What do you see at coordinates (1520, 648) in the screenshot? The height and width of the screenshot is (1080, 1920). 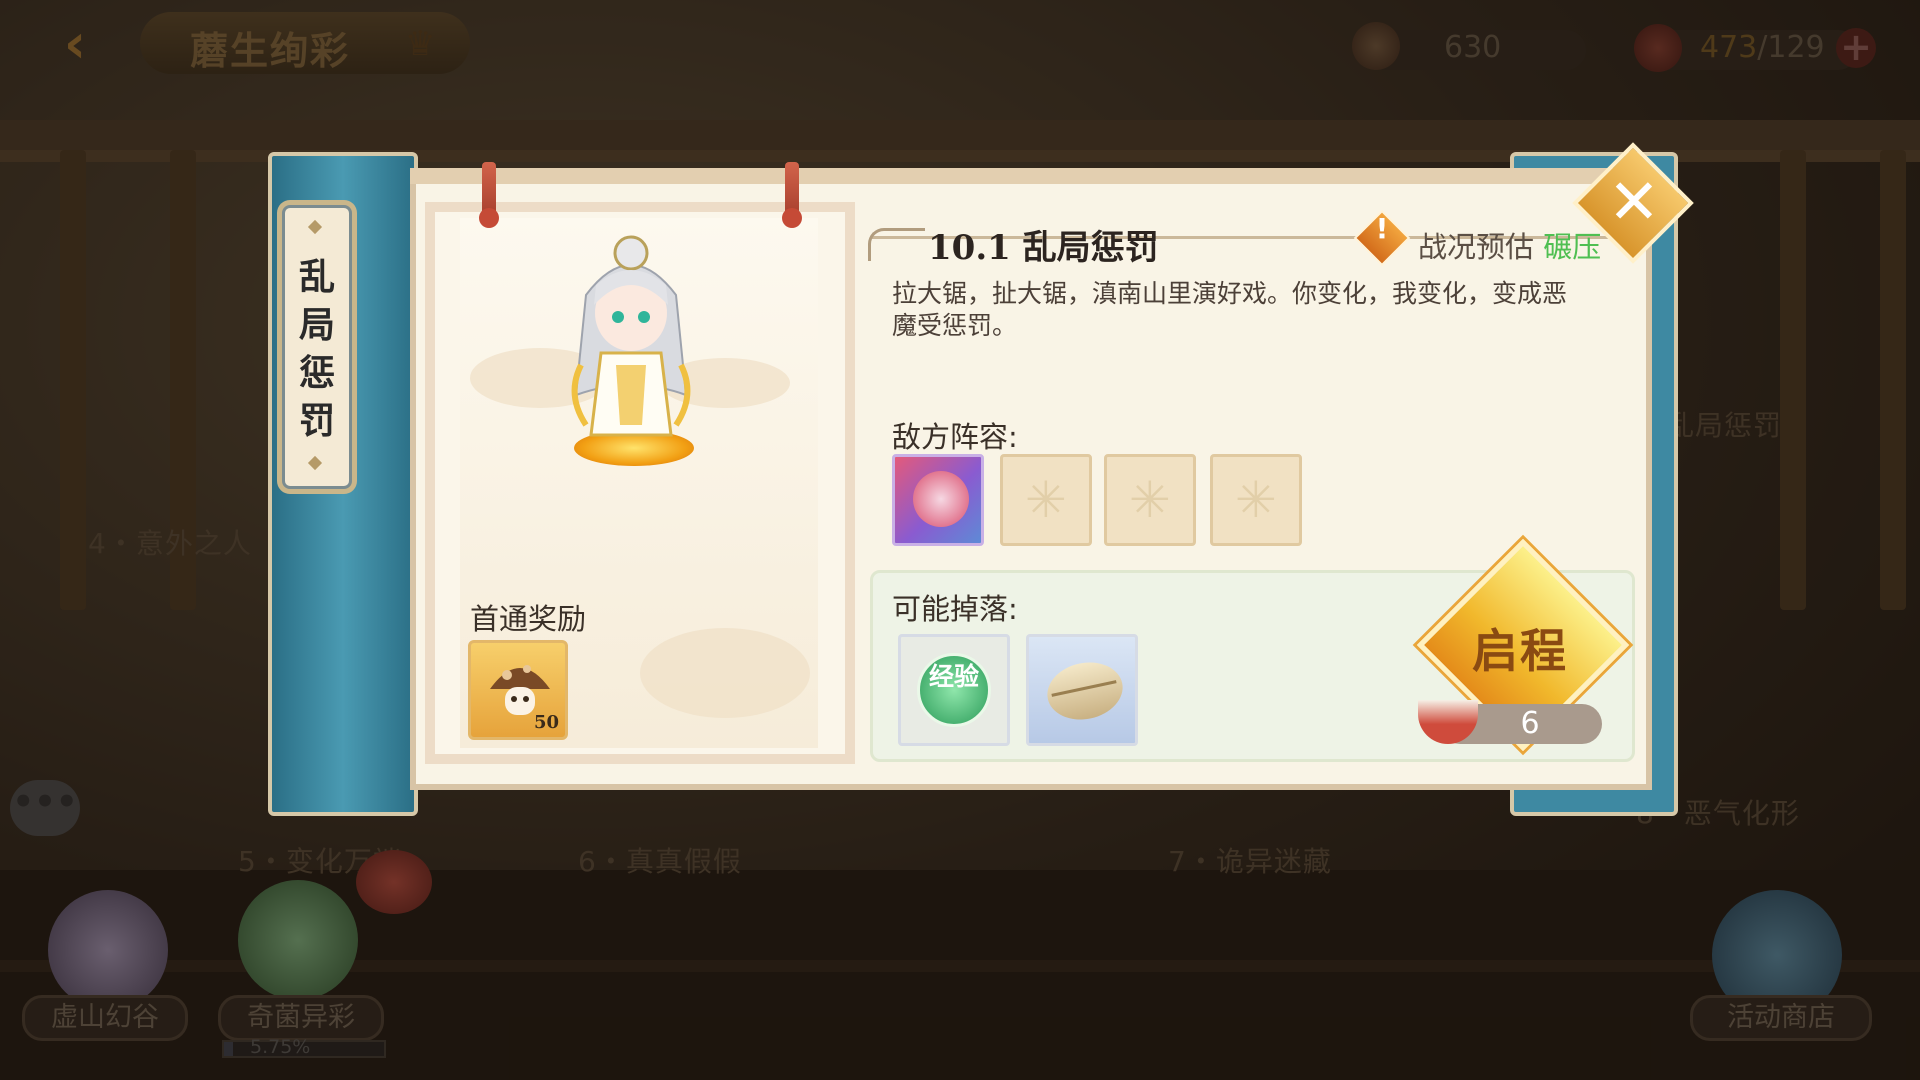 I see `start-button: 启程` at bounding box center [1520, 648].